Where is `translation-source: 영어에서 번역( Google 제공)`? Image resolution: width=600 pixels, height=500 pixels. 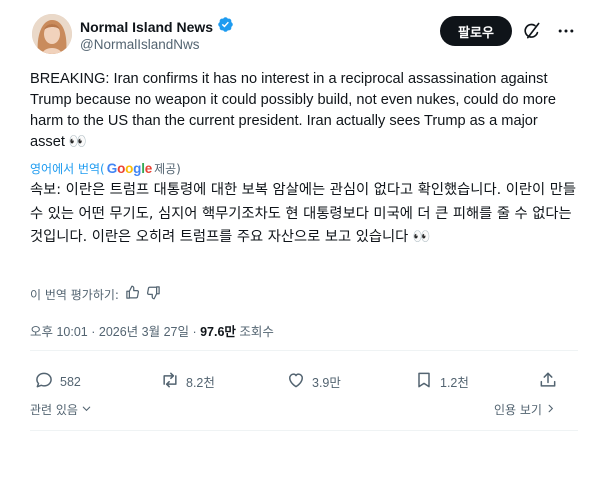
translation-source: 영어에서 번역( Google 제공) is located at coordinates (105, 168).